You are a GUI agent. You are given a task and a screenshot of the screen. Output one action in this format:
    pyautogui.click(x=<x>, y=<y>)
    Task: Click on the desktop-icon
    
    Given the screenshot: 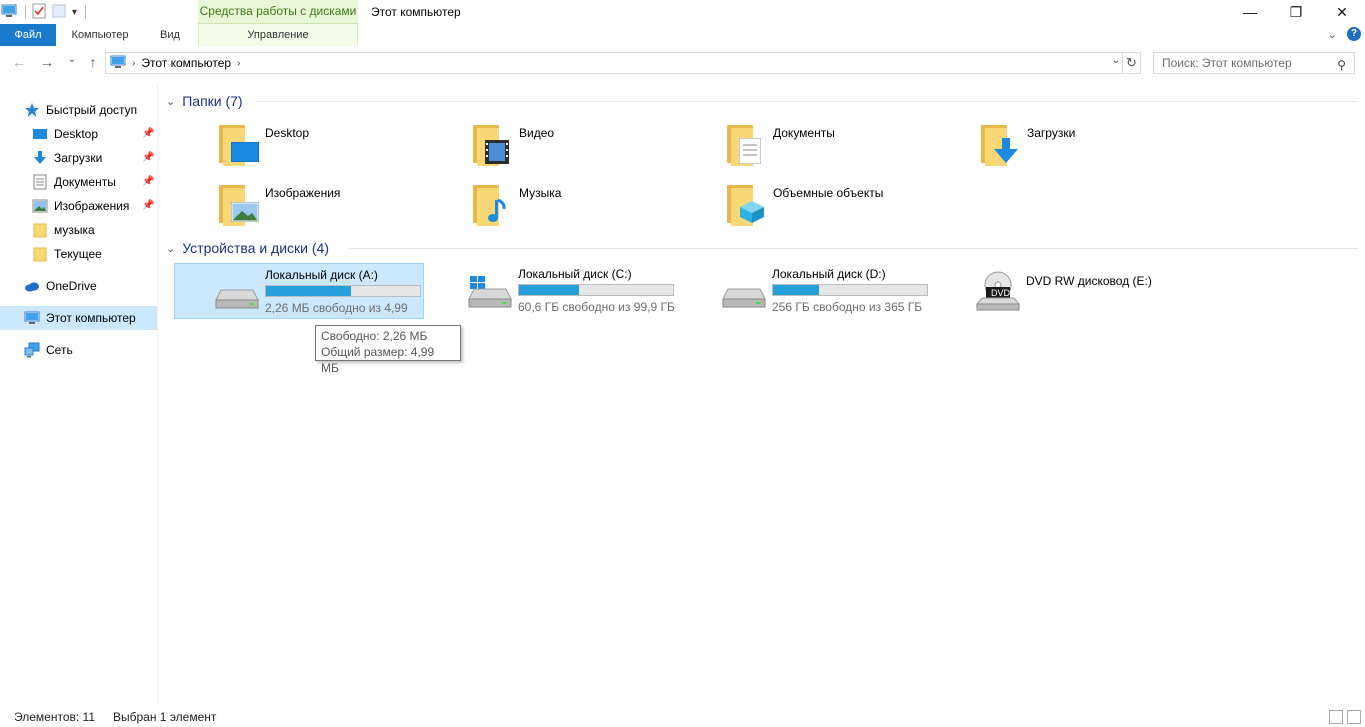 What is the action you would take?
    pyautogui.click(x=40, y=134)
    